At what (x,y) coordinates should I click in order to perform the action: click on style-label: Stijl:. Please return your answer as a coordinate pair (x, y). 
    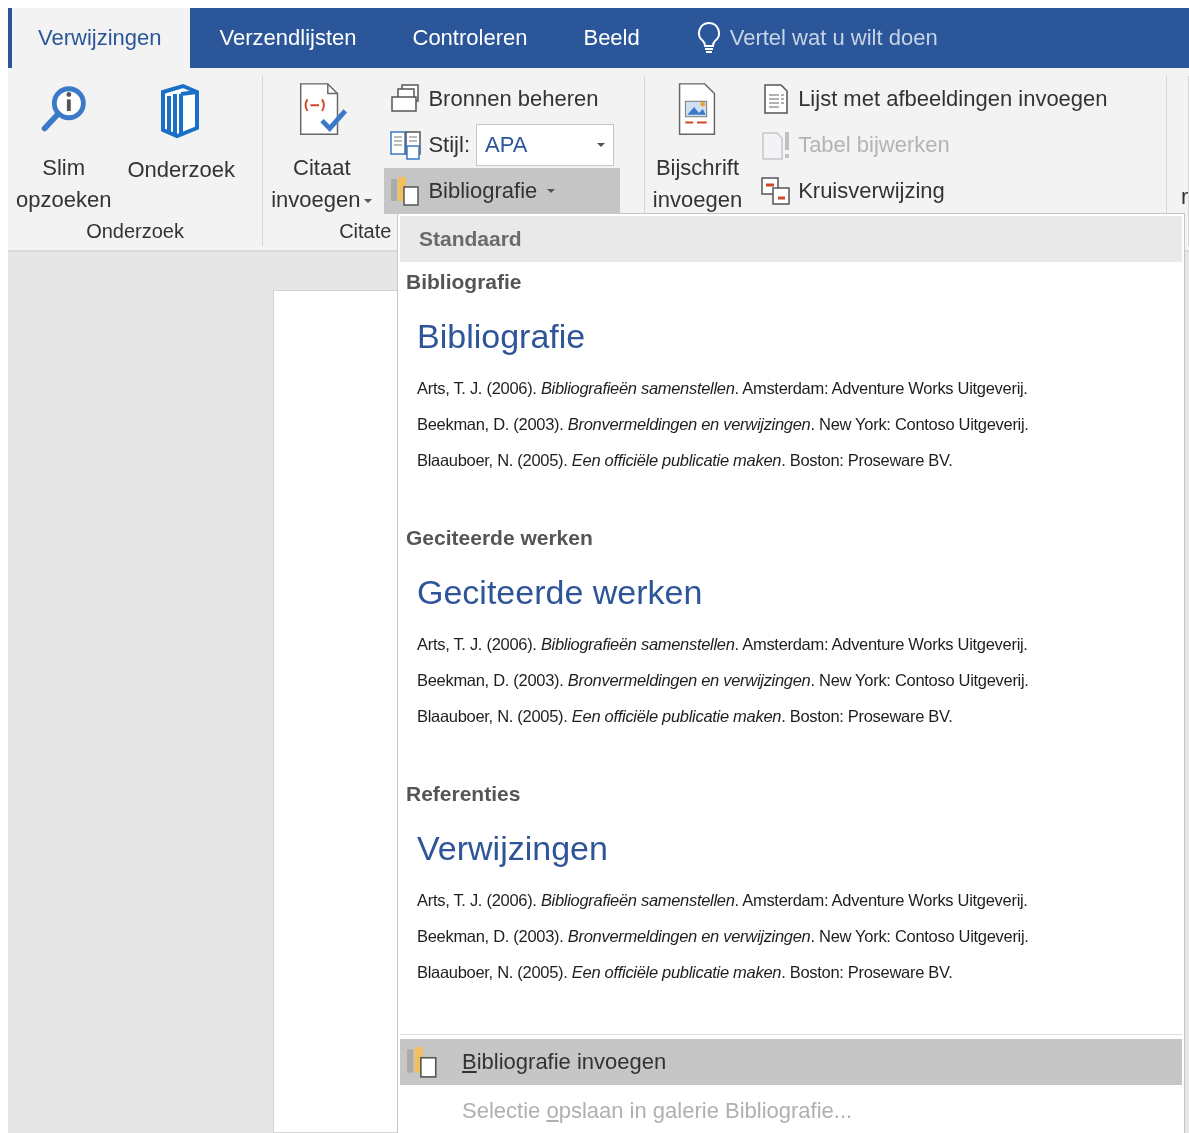
    Looking at the image, I should click on (449, 145).